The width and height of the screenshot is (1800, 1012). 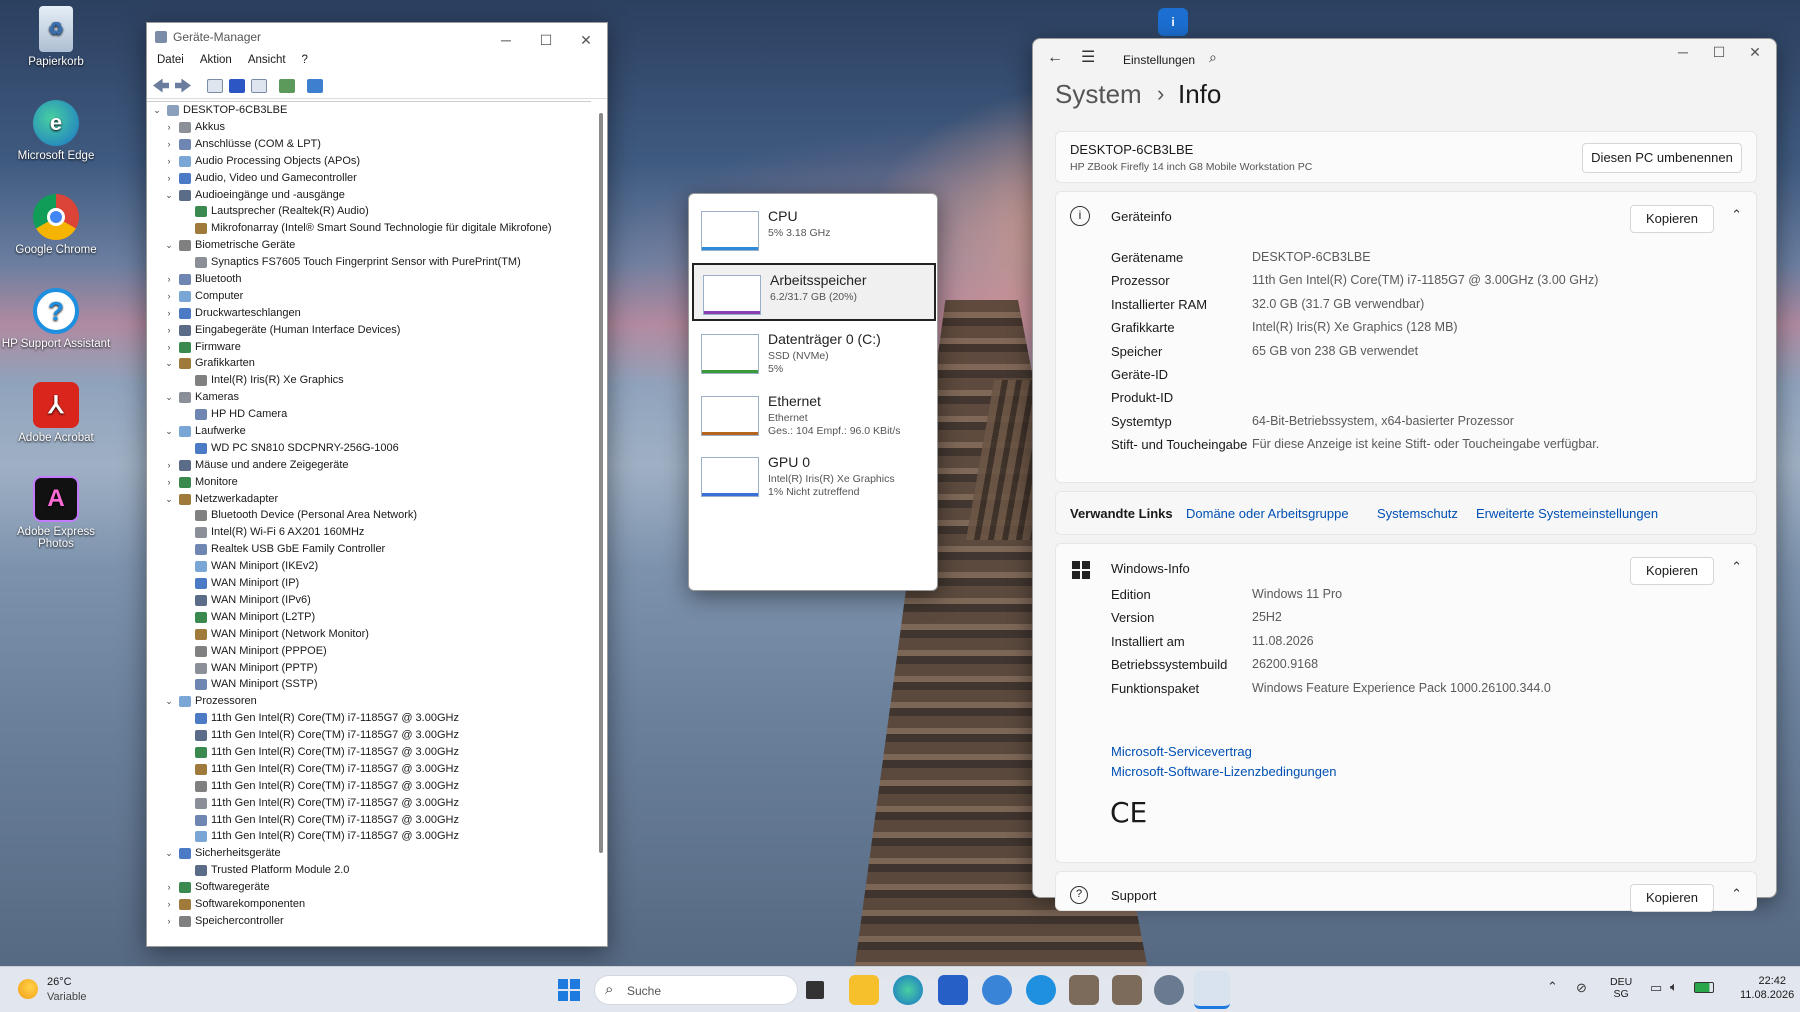 I want to click on tree-category: ⌄ Grafikkarten, so click(x=369, y=363).